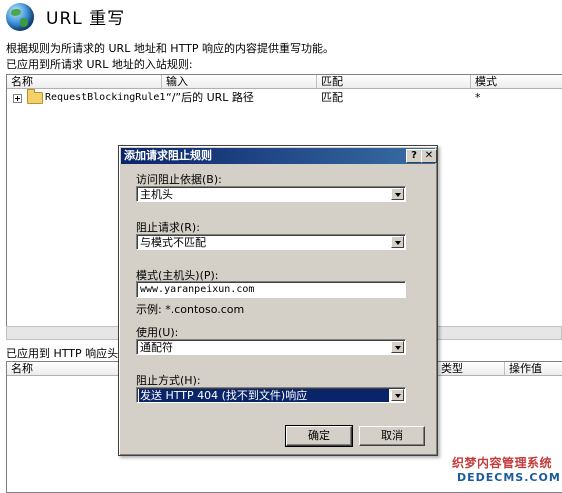 The image size is (562, 493). Describe the element at coordinates (271, 347) in the screenshot. I see `using-select: 通配符` at that location.